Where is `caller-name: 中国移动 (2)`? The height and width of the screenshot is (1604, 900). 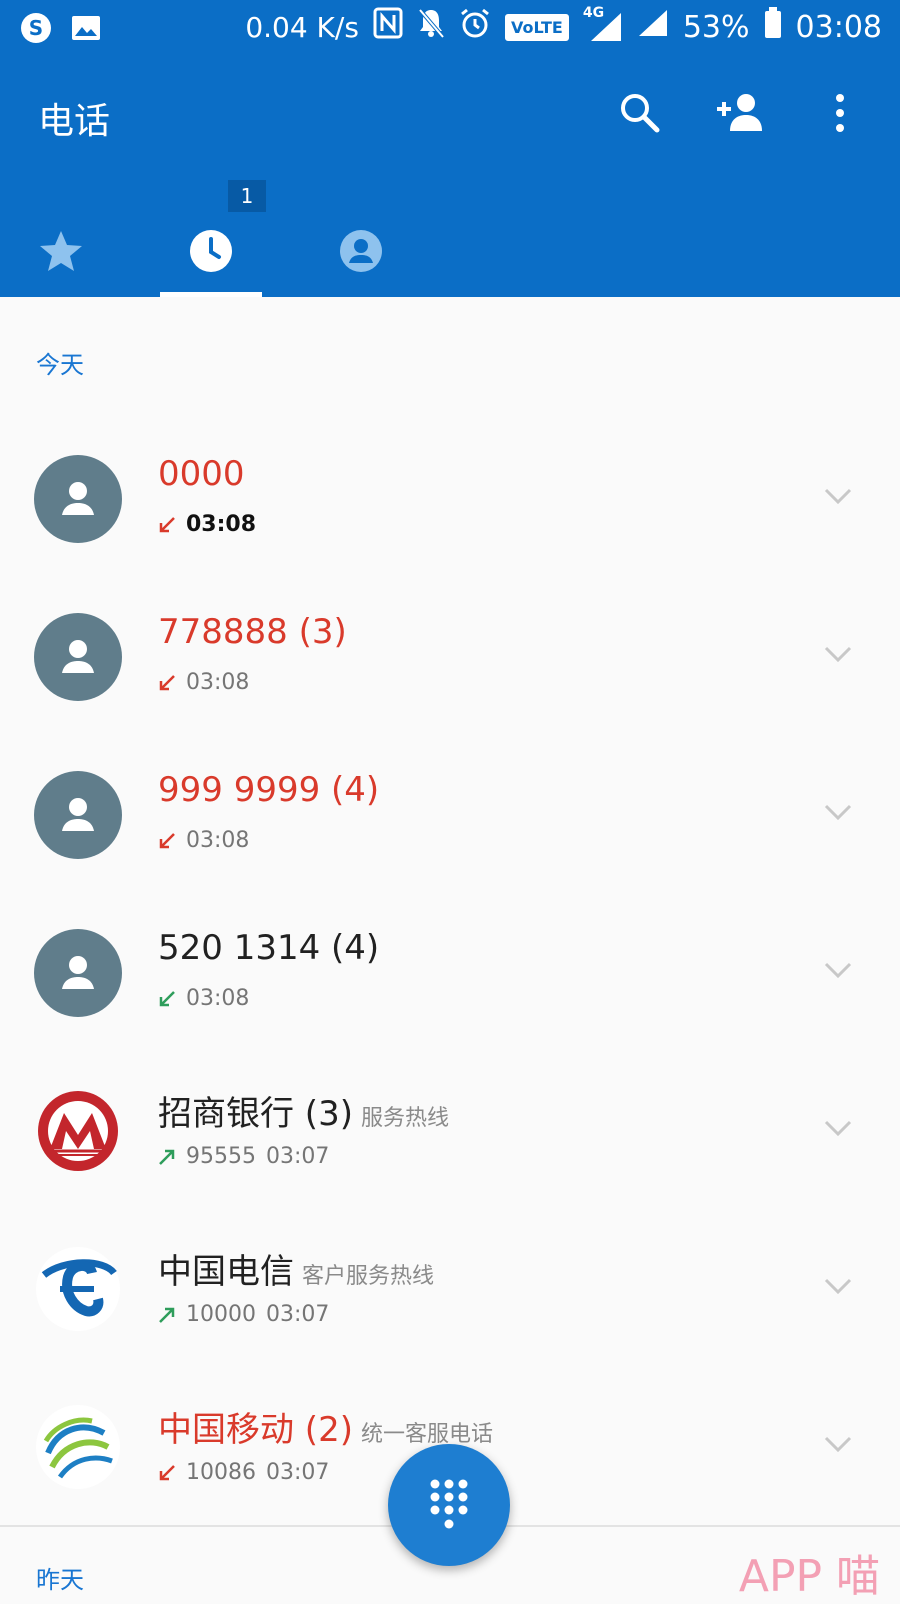
caller-name: 中国移动 (2) is located at coordinates (255, 1430).